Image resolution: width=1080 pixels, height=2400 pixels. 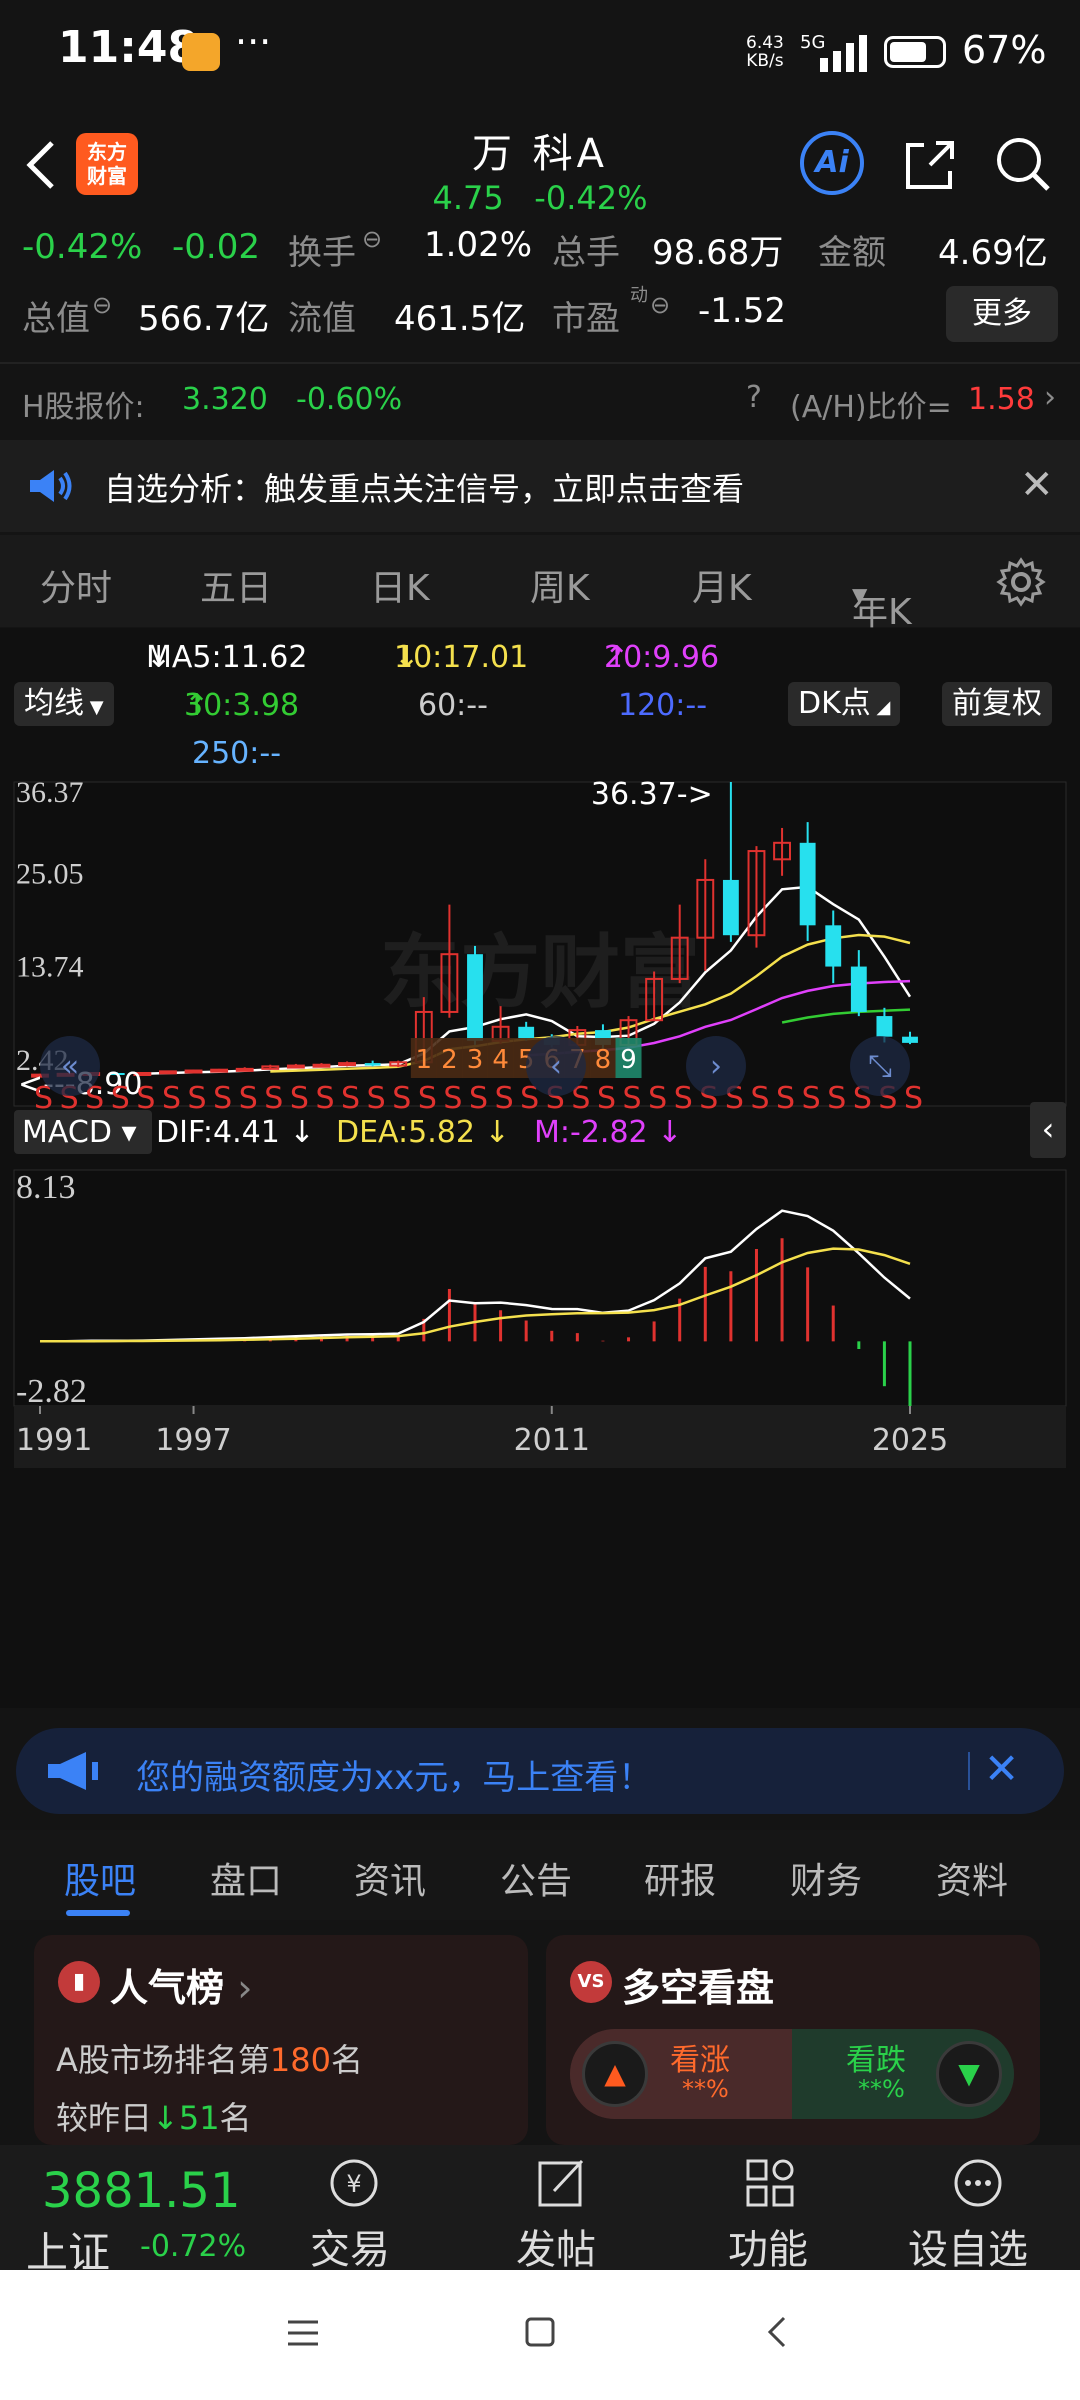 I want to click on bull-value: **%, so click(x=705, y=2089).